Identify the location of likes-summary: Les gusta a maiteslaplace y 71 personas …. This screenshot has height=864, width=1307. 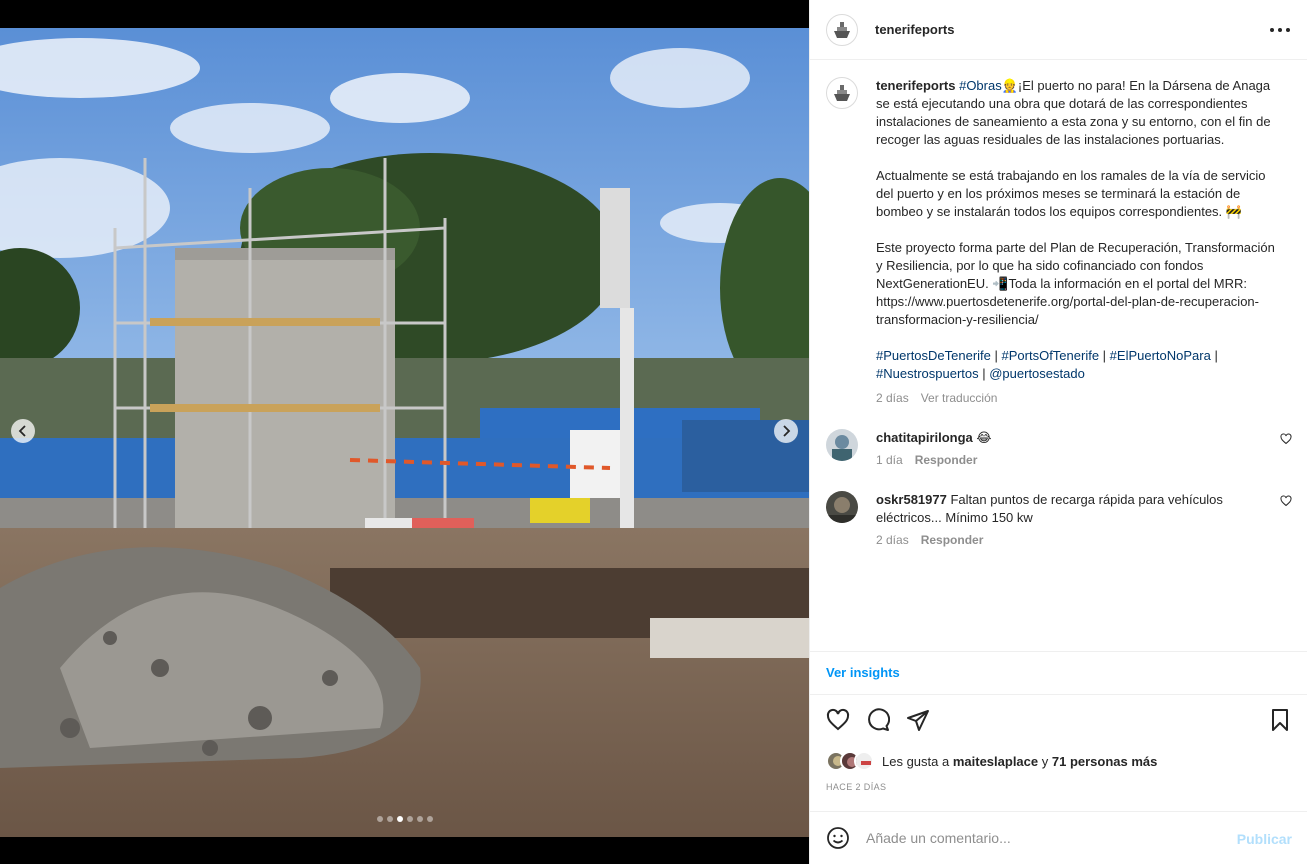
(991, 761).